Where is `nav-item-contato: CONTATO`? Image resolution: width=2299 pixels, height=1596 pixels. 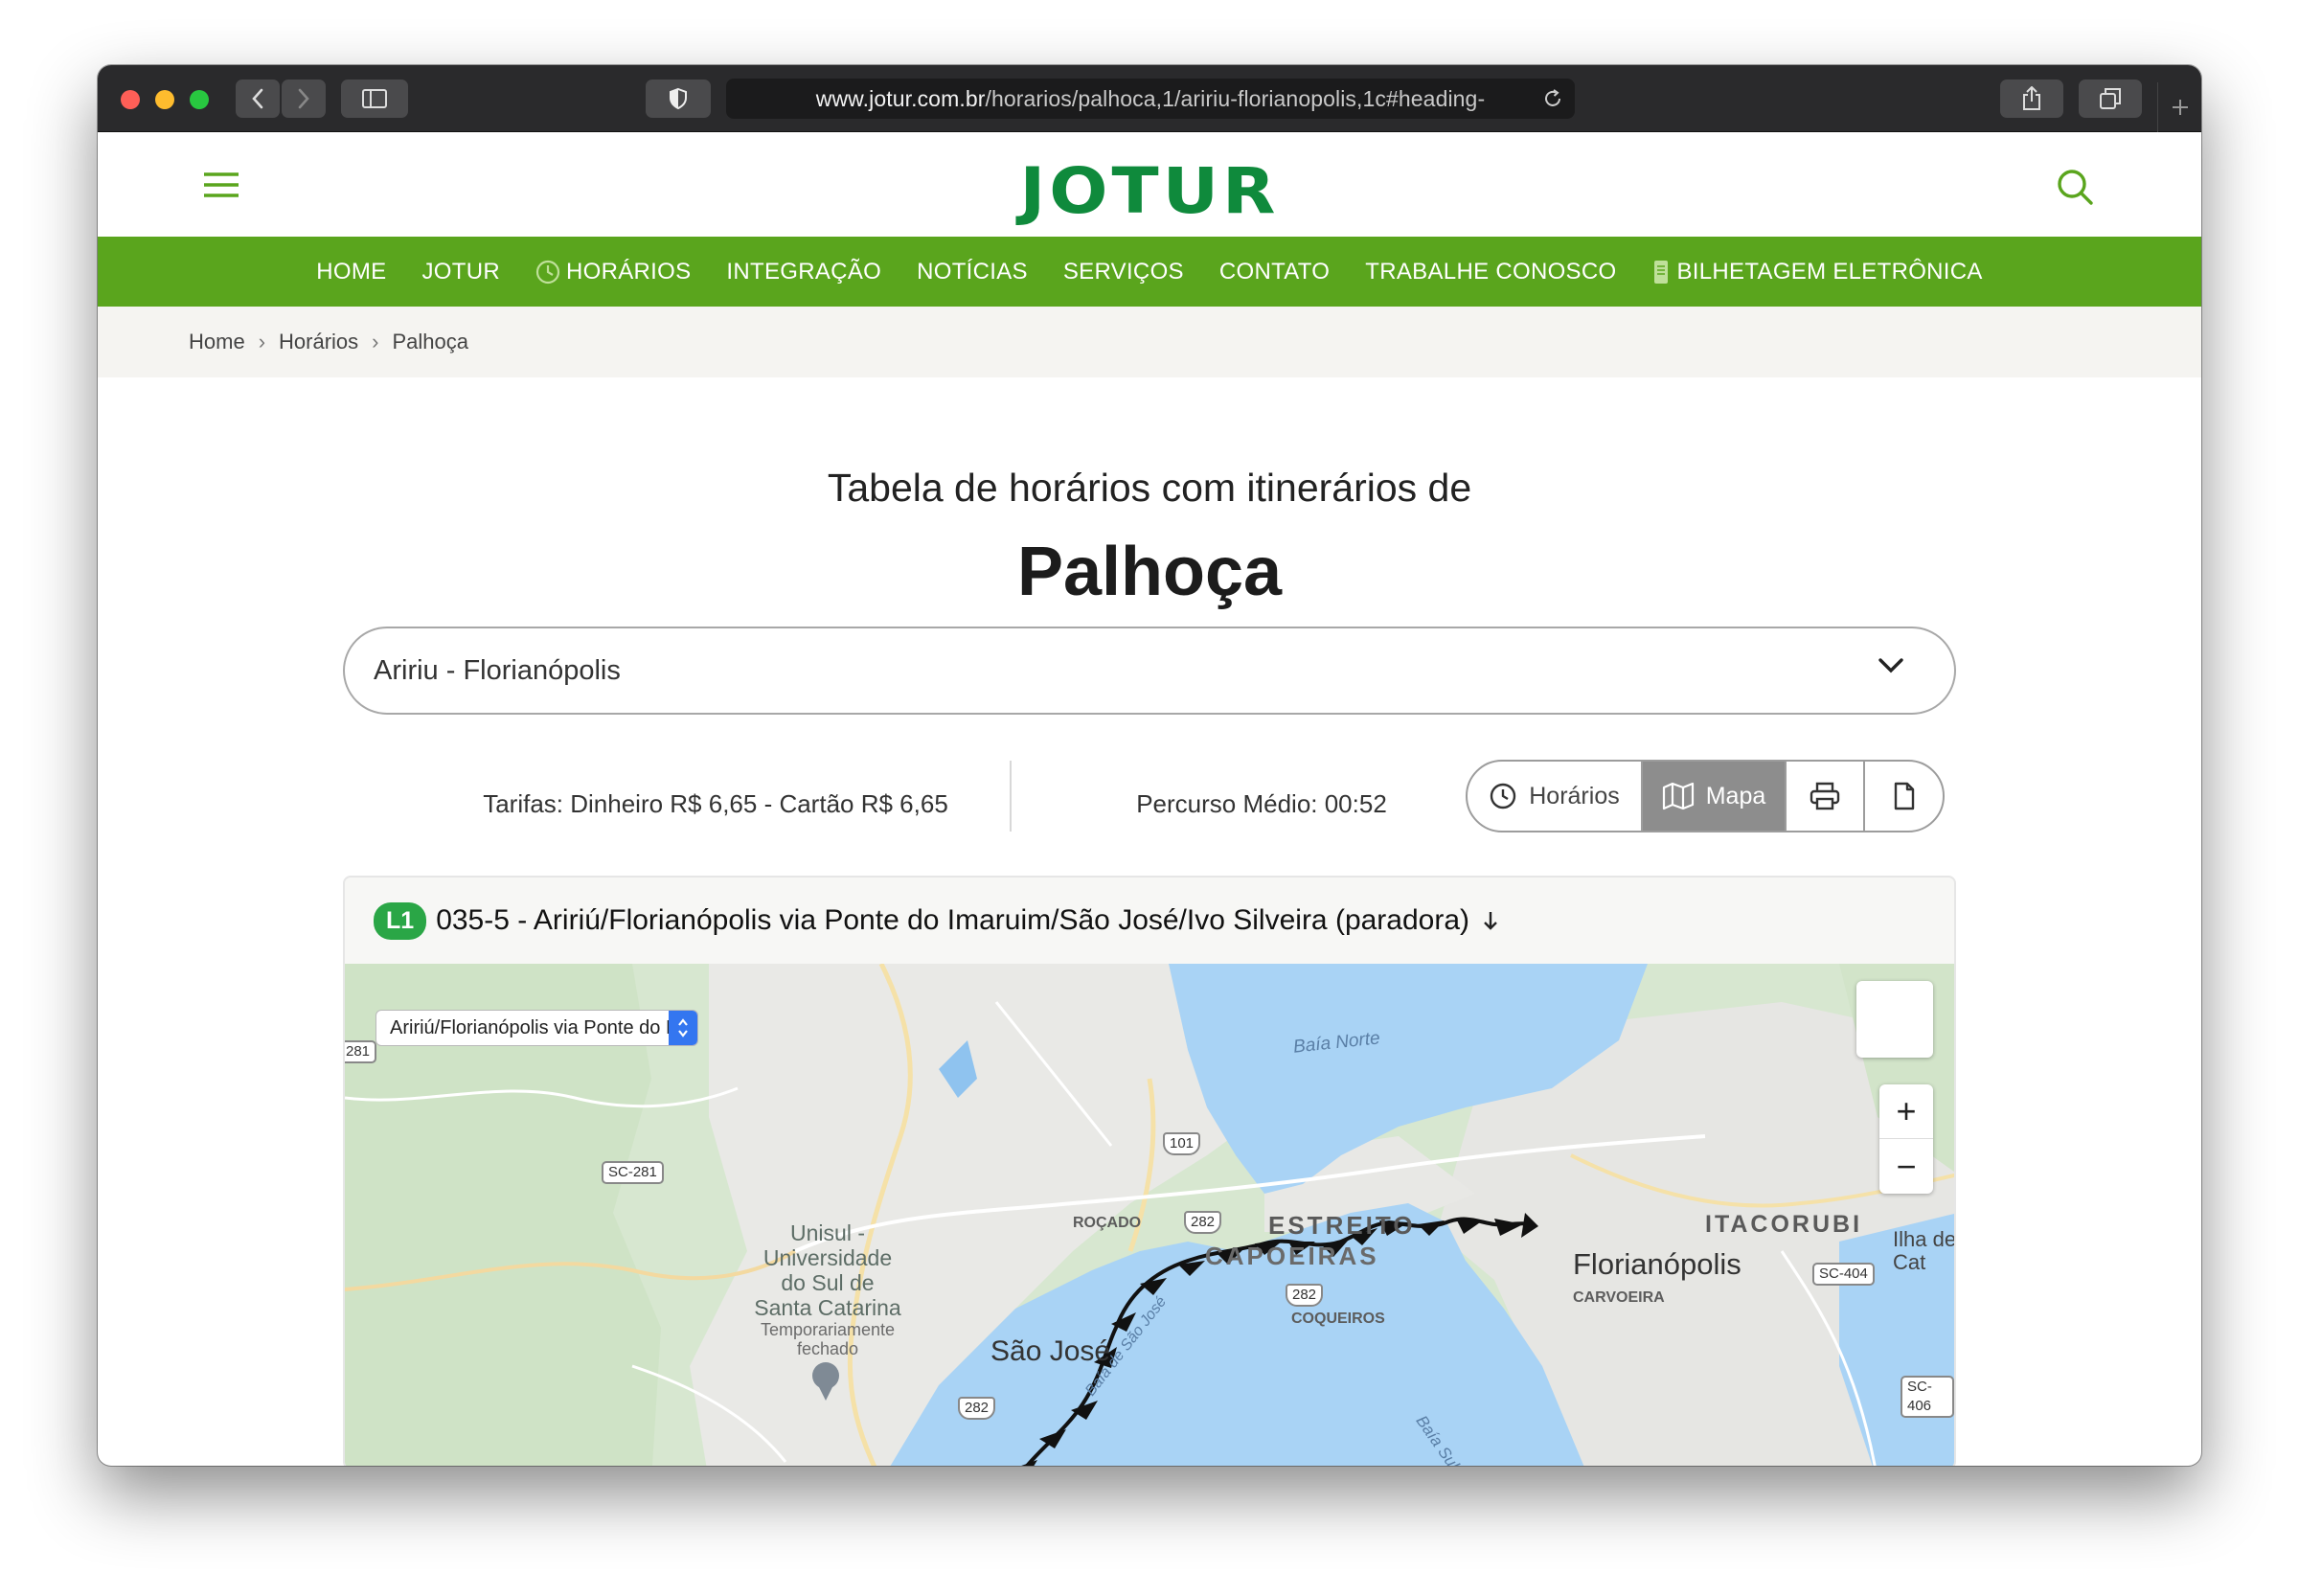 nav-item-contato: CONTATO is located at coordinates (1274, 272).